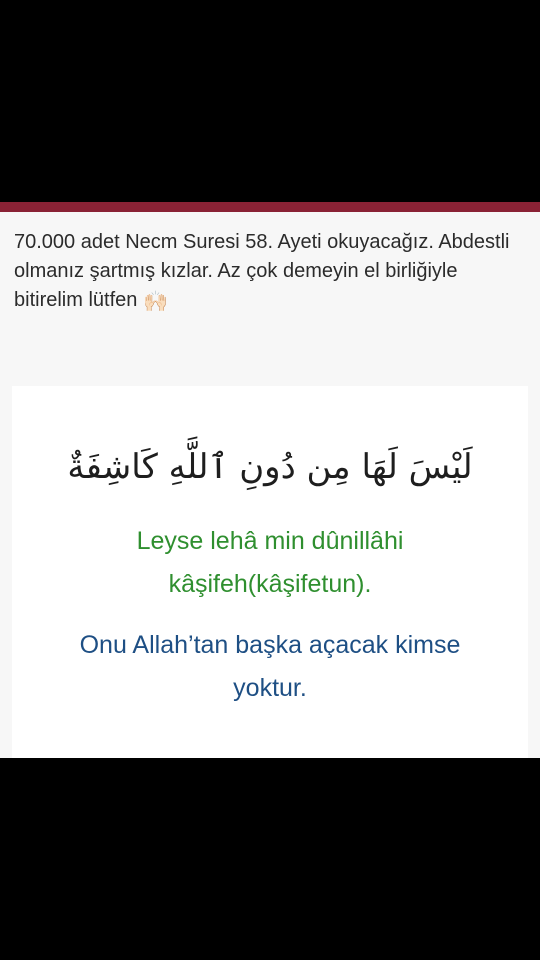  I want to click on palms-up-hands-icon: 🙌🏻, so click(155, 302).